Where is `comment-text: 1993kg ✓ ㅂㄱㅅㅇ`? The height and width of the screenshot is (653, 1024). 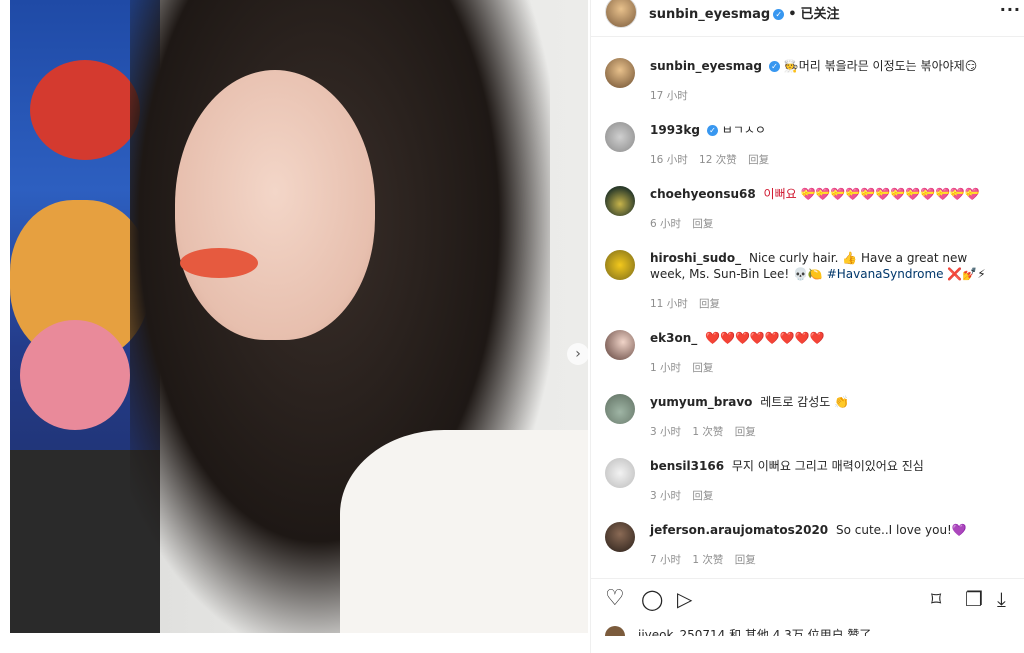
comment-text: 1993kg ✓ ㅂㄱㅅㅇ is located at coordinates (820, 130).